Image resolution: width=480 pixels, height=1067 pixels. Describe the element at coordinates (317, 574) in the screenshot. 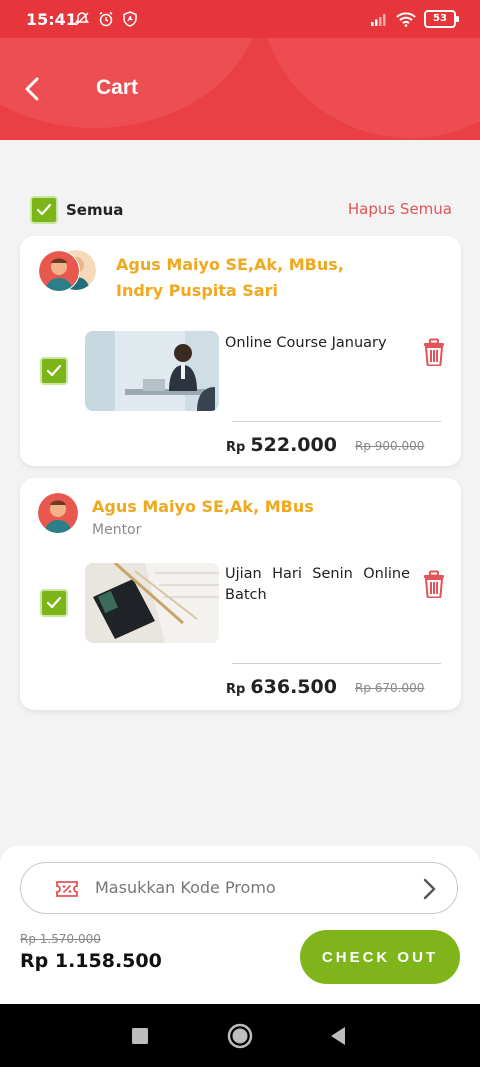

I see `course-title: Ujian Hari Senin Online` at that location.